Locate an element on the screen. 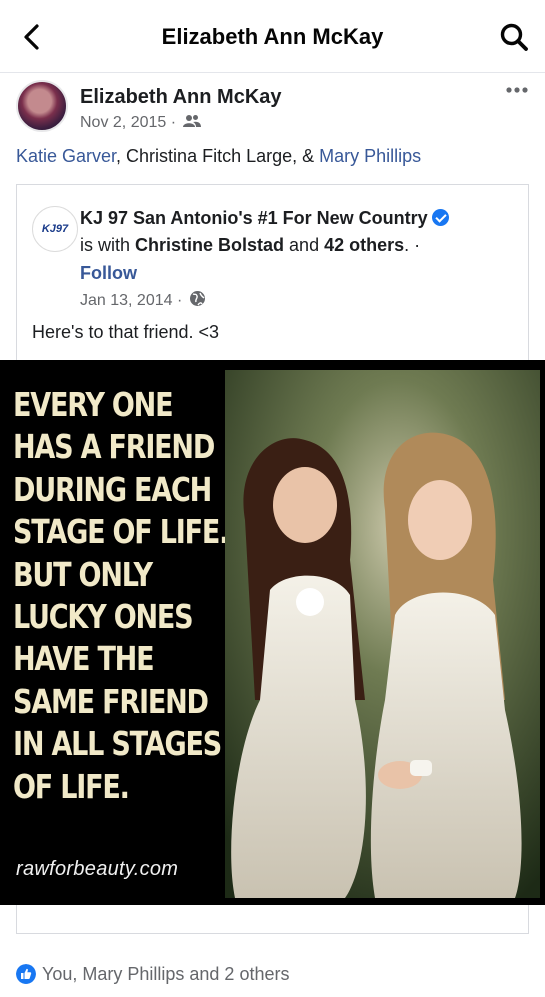 This screenshot has width=545, height=997. post-meta: Nov 2, 2015 · is located at coordinates (140, 123).